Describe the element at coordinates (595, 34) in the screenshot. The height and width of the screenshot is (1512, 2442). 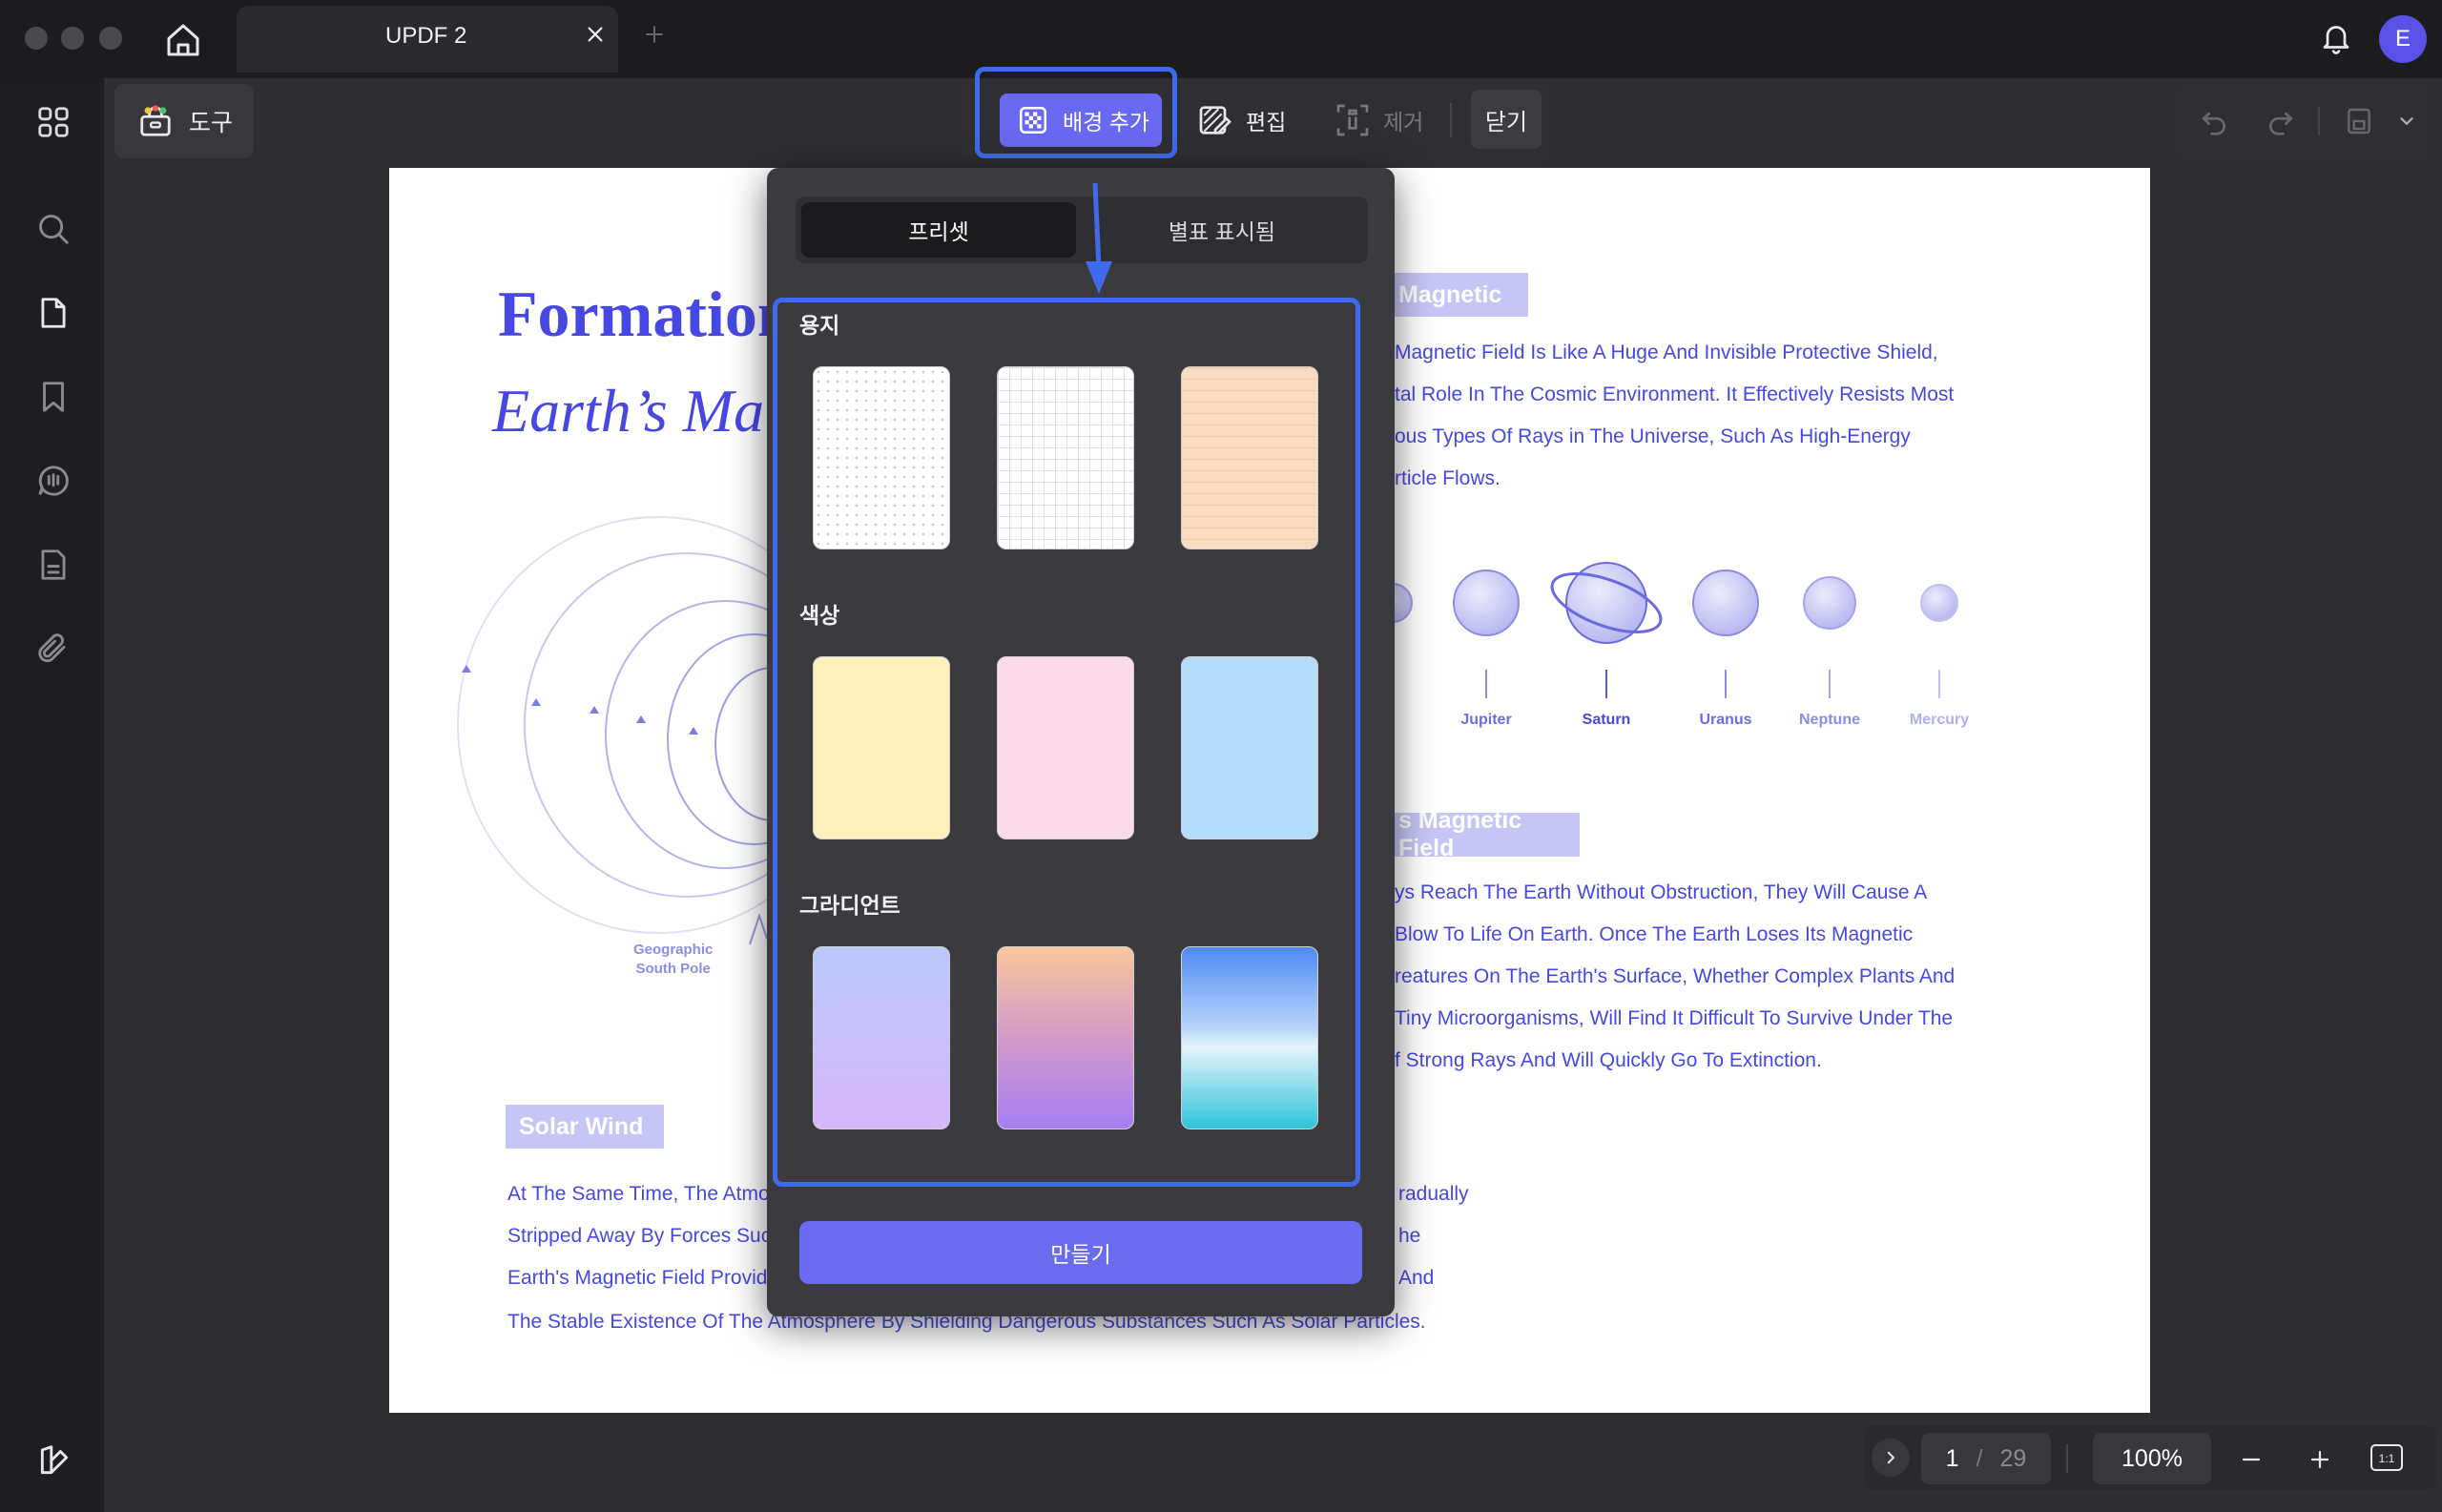
I see `close-tab-icon` at that location.